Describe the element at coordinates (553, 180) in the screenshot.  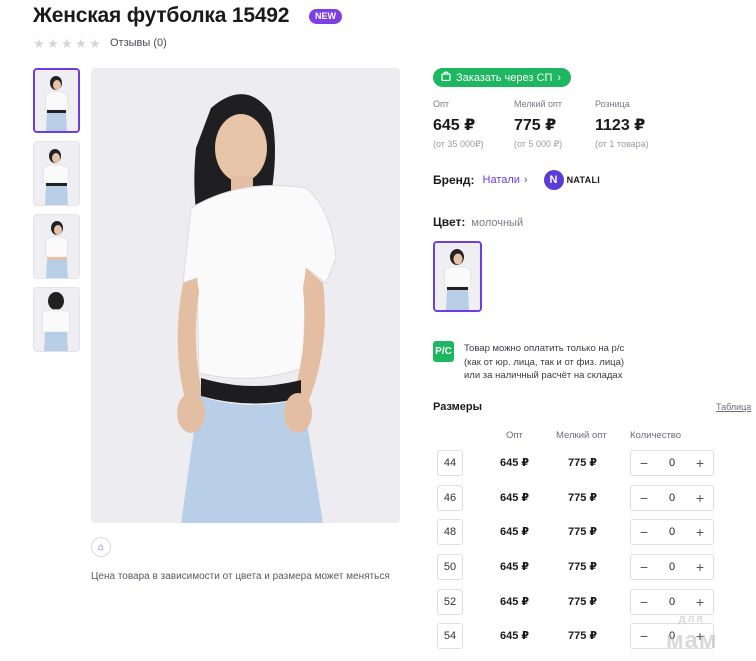
I see `natali-logo-icon: N` at that location.